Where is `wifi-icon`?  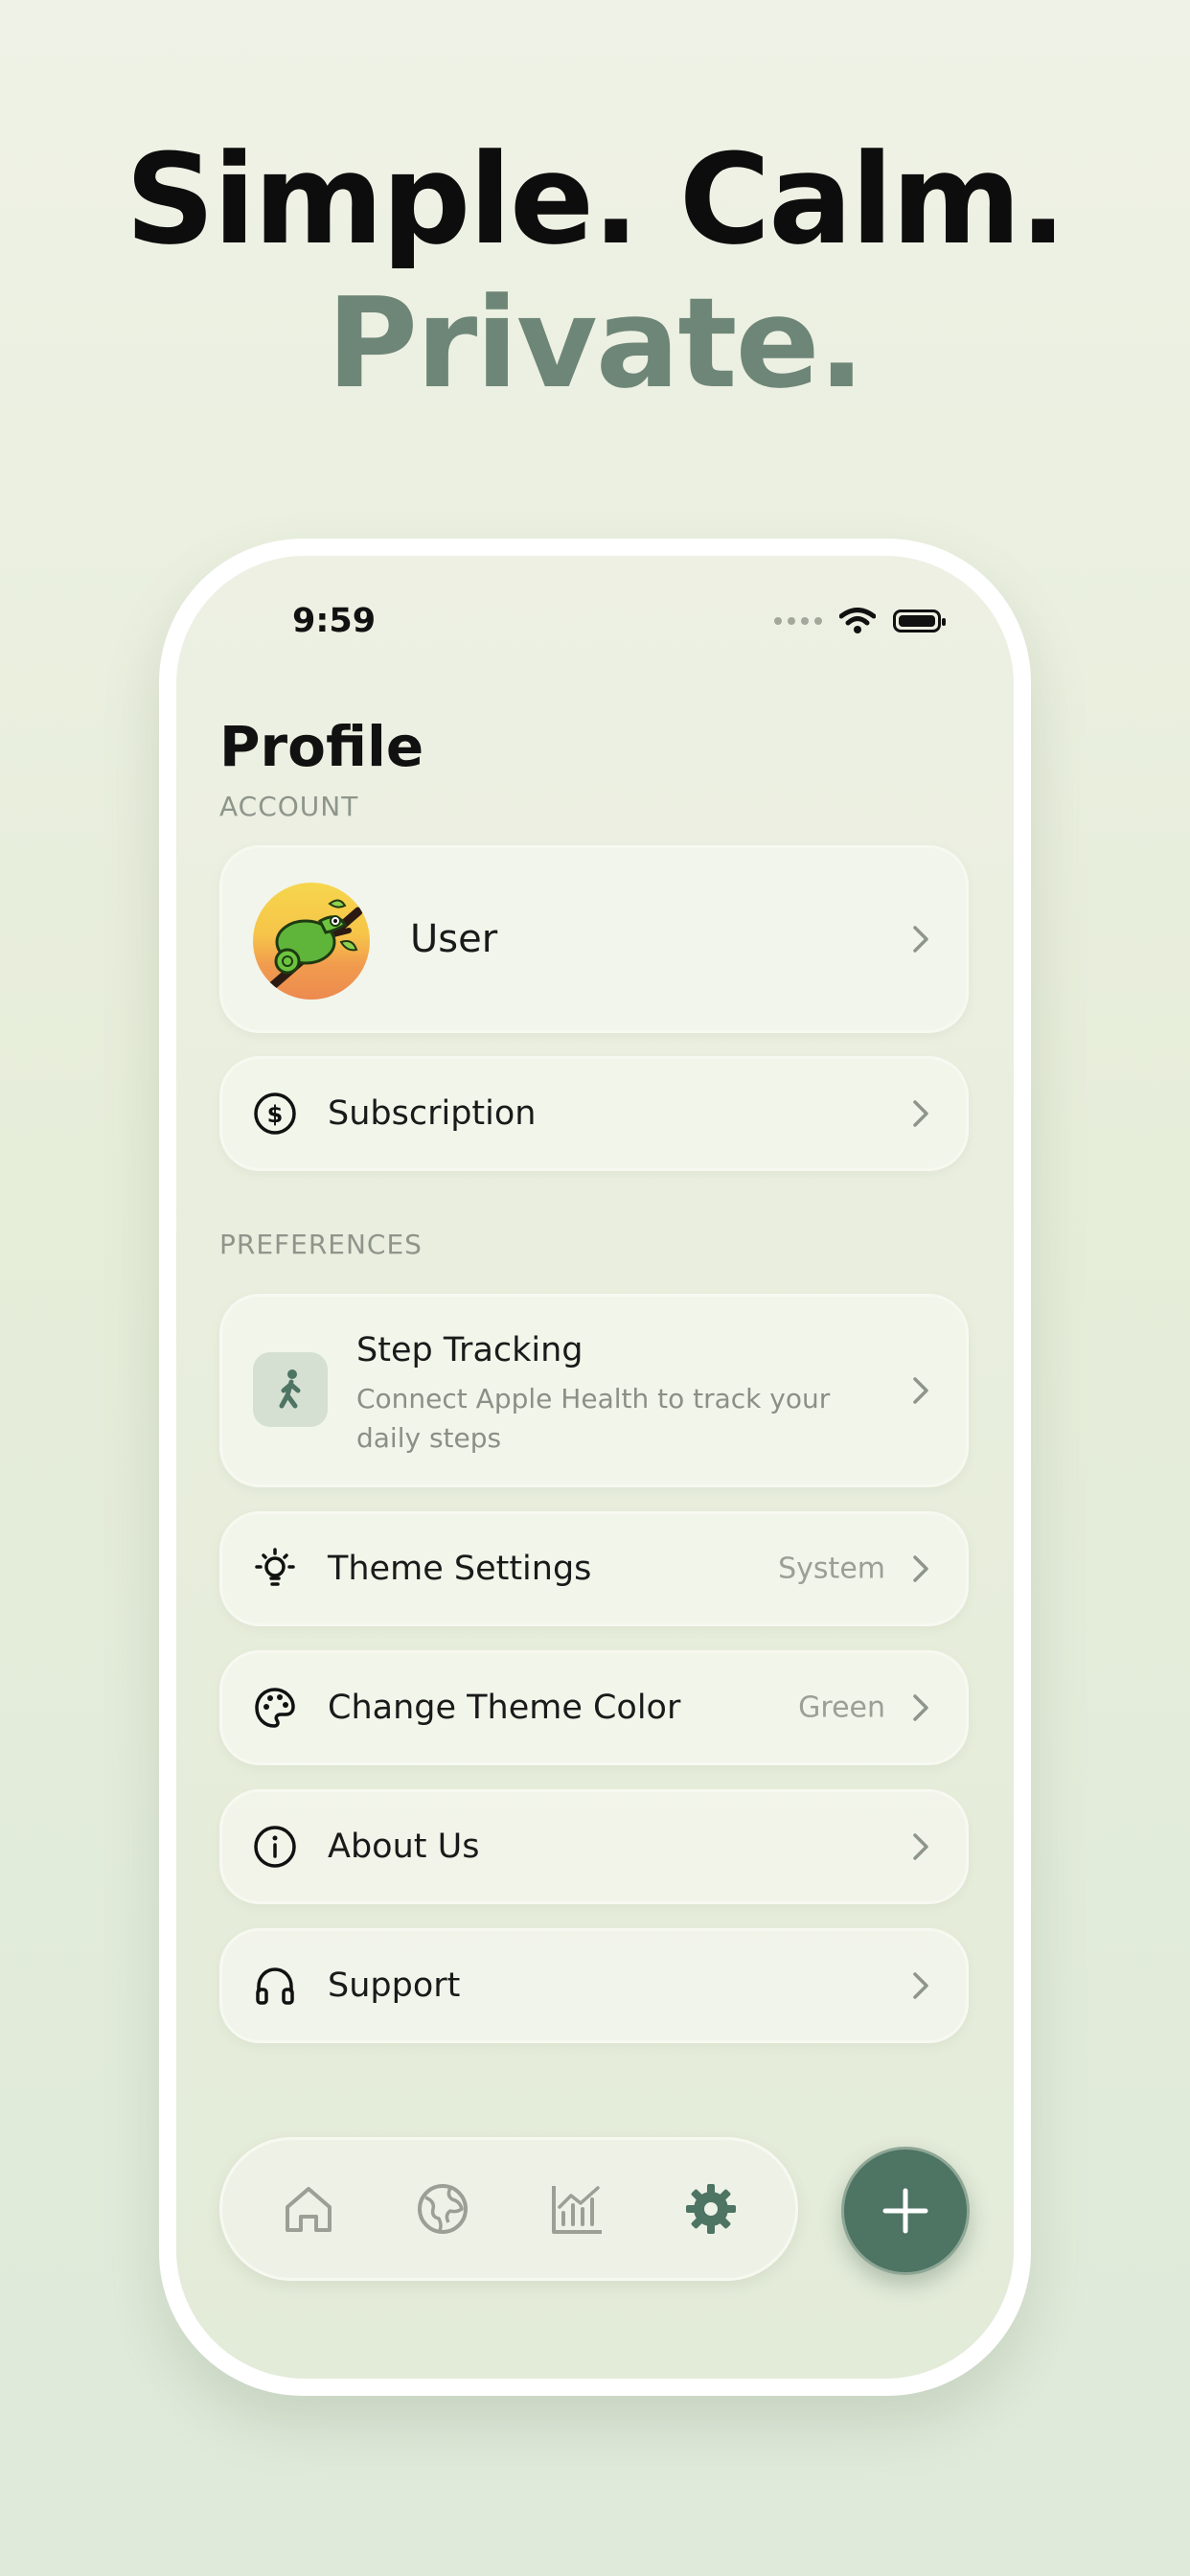
wifi-icon is located at coordinates (858, 620).